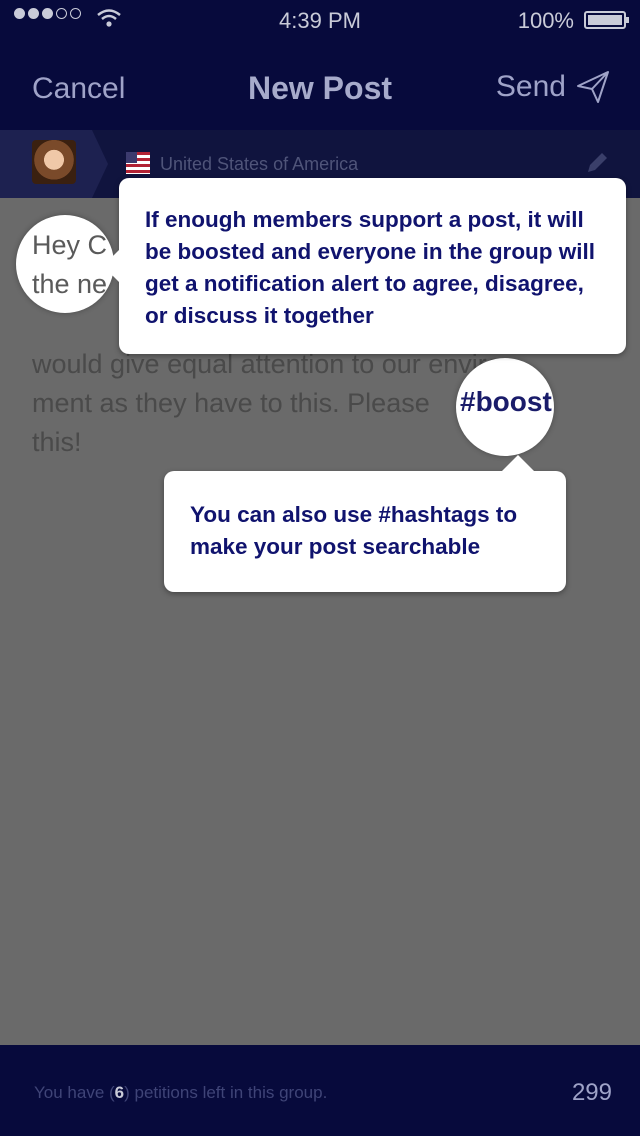 The image size is (640, 1136). Describe the element at coordinates (506, 401) in the screenshot. I see `hashtag-boost: #boost` at that location.